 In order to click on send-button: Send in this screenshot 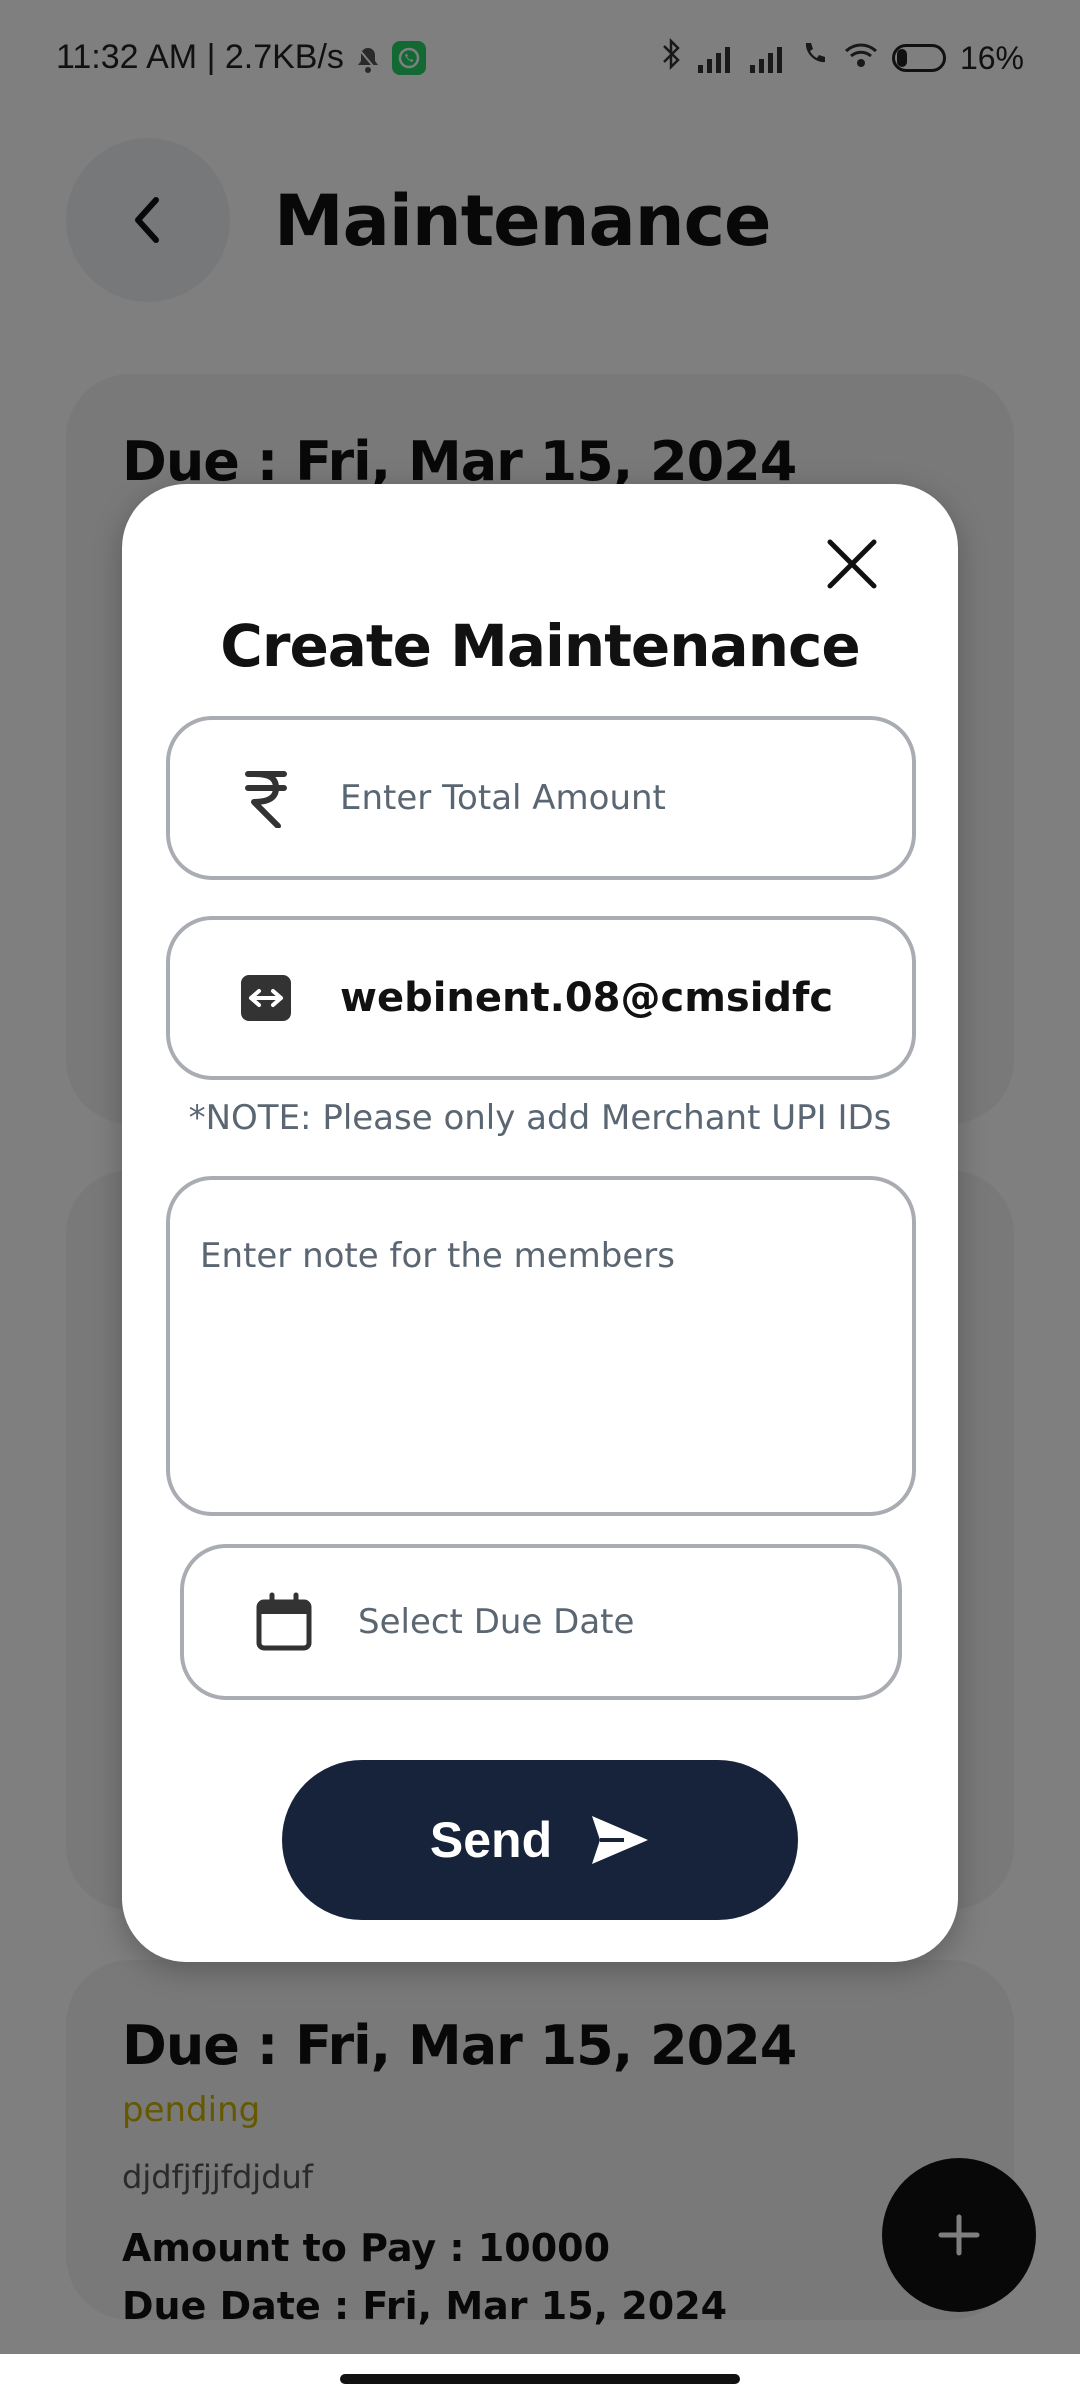, I will do `click(540, 1840)`.